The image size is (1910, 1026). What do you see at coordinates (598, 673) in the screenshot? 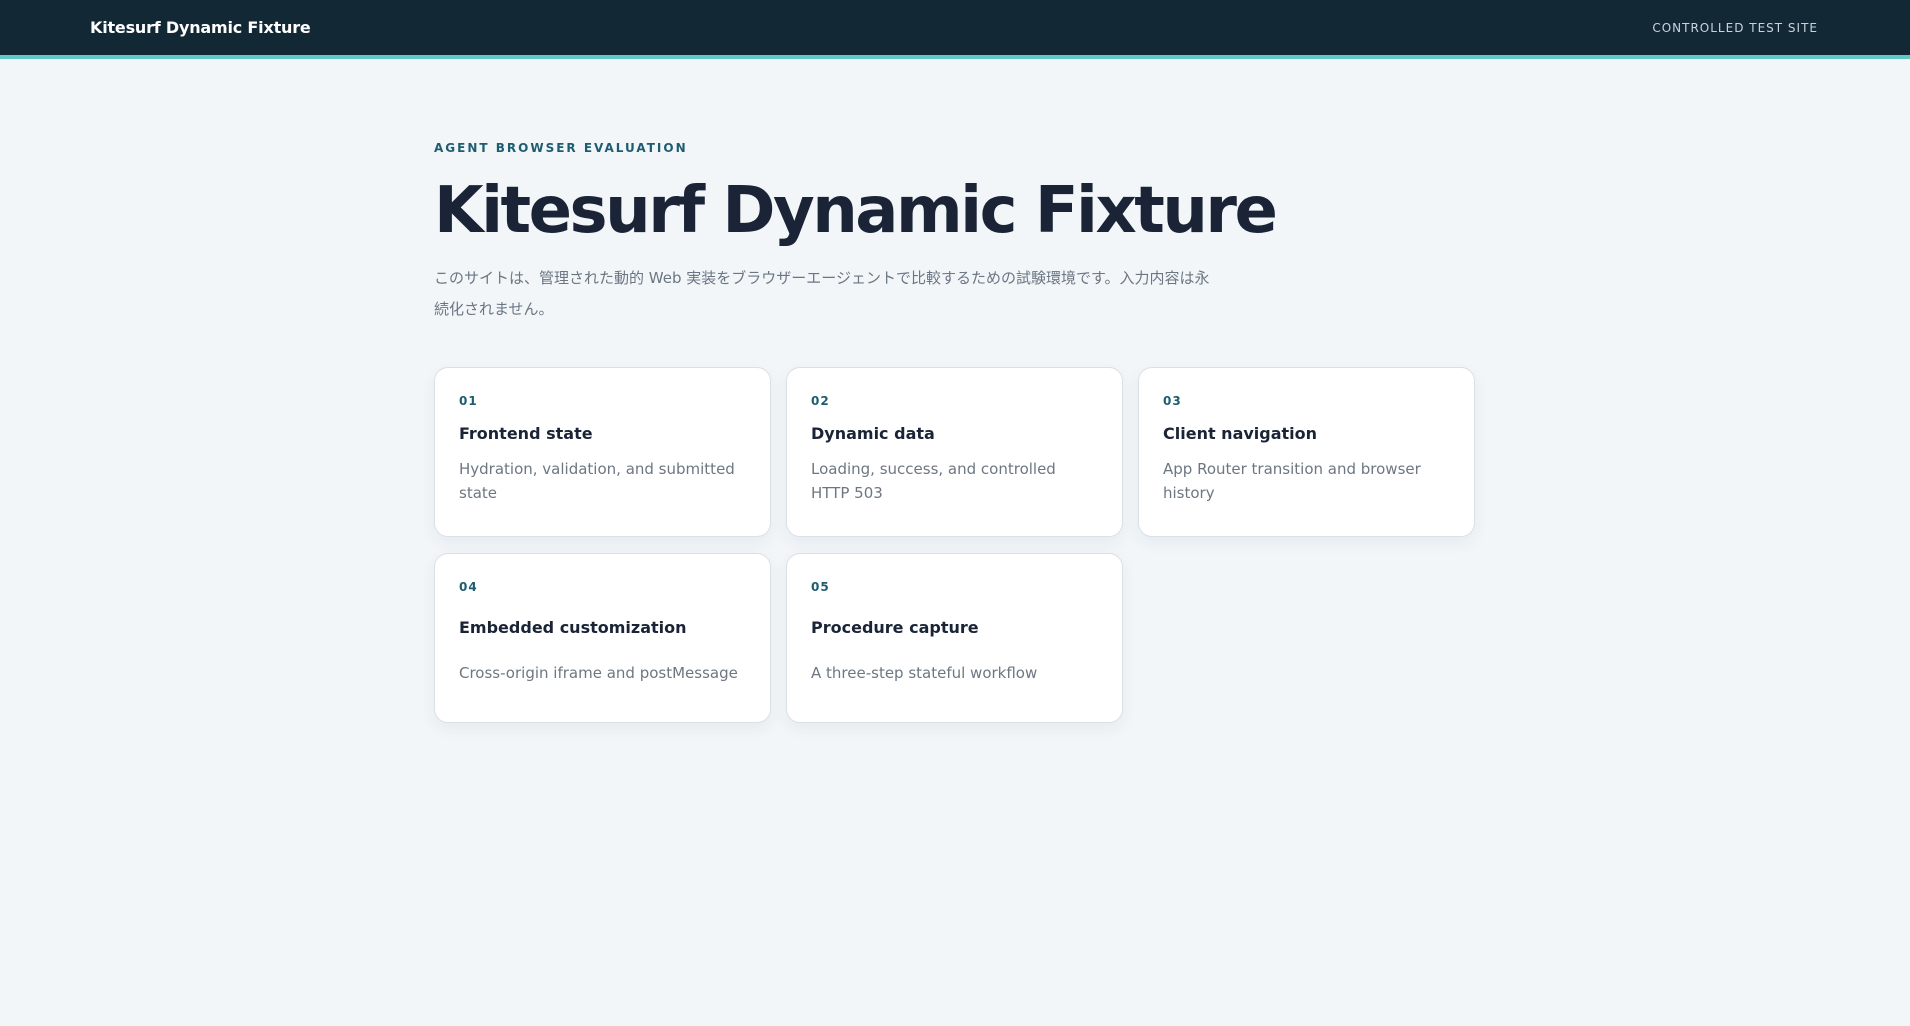
I see `card-description: Cross-origin iframe and postMessage` at bounding box center [598, 673].